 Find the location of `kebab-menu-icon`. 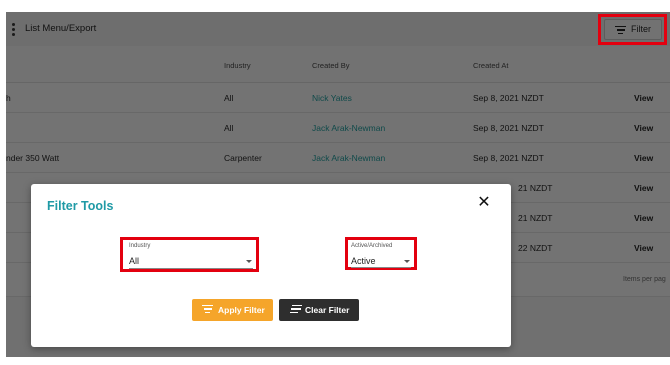

kebab-menu-icon is located at coordinates (14, 29).